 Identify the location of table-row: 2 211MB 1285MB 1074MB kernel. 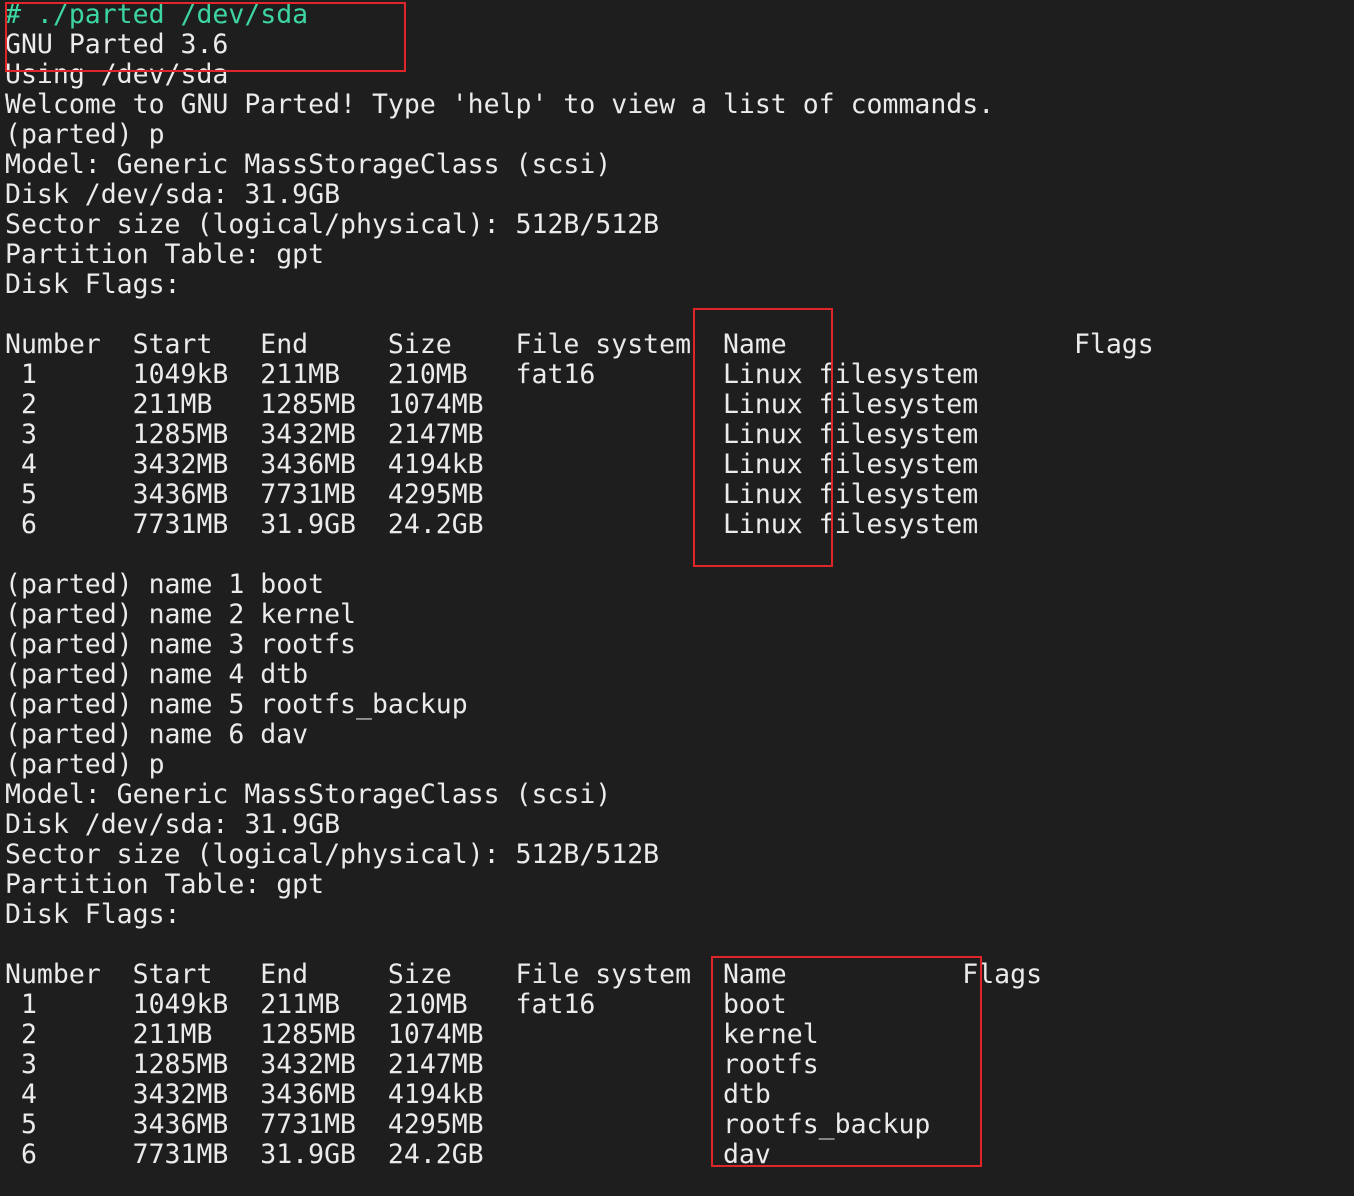
(412, 1034).